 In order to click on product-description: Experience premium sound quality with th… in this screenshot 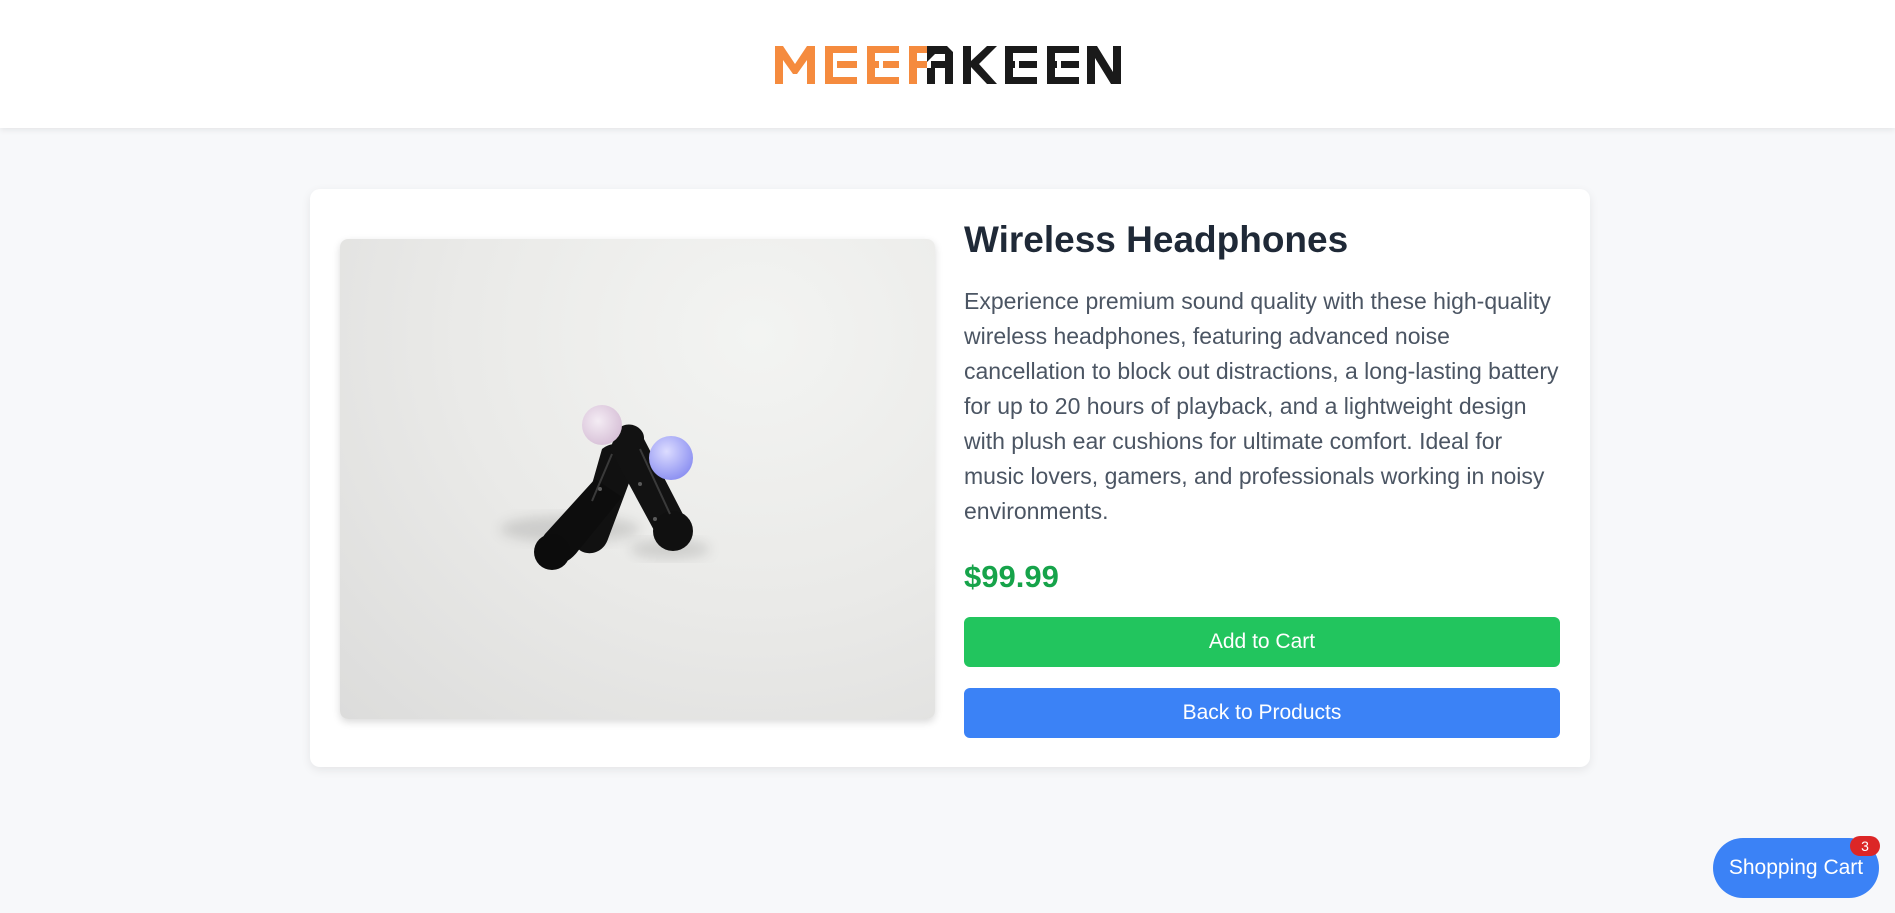, I will do `click(1261, 406)`.